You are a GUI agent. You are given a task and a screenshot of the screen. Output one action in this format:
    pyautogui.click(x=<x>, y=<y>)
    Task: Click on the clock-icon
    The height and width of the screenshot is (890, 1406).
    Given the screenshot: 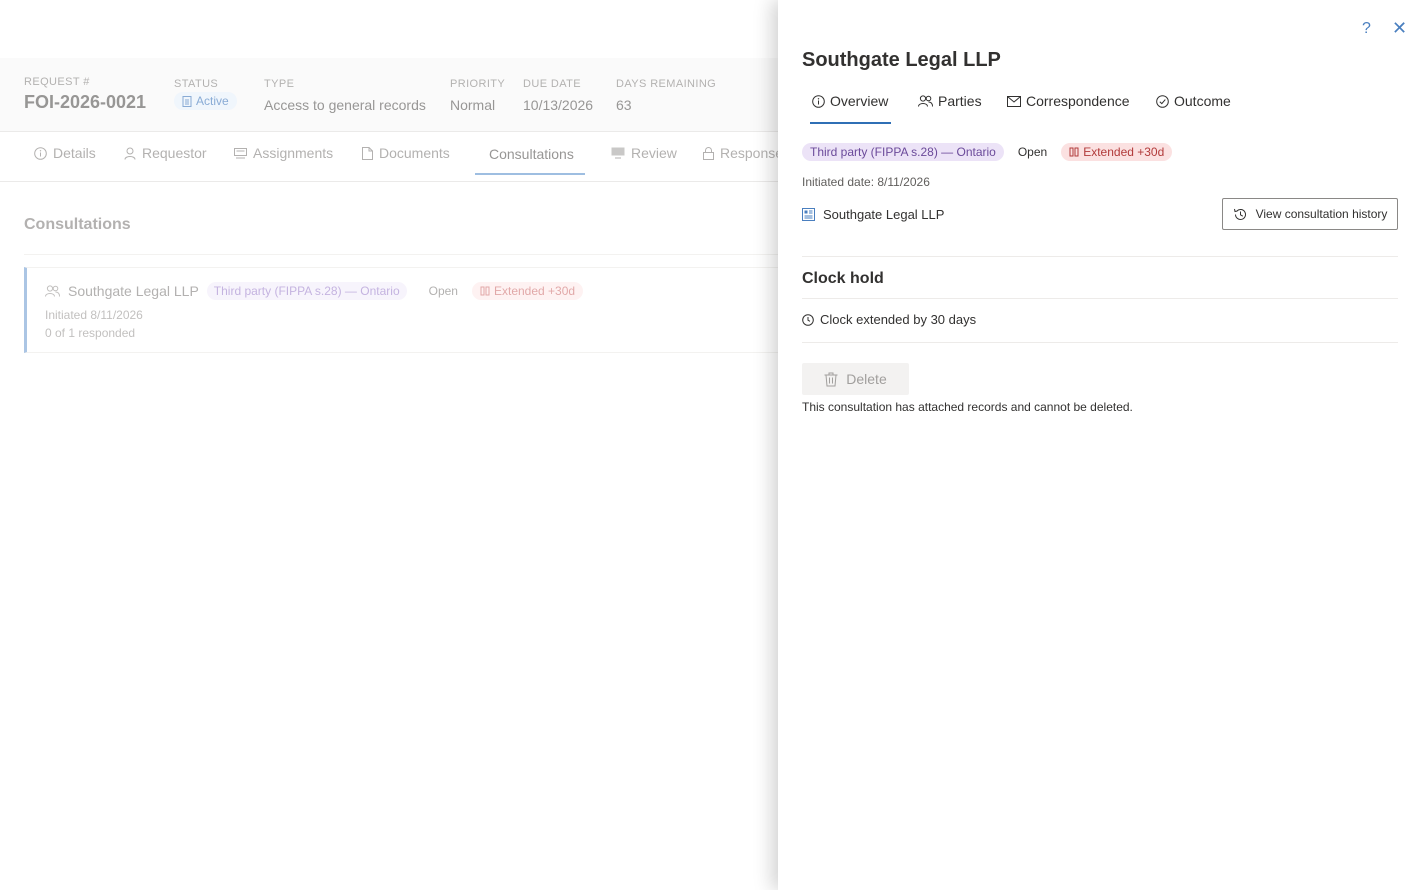 What is the action you would take?
    pyautogui.click(x=808, y=319)
    